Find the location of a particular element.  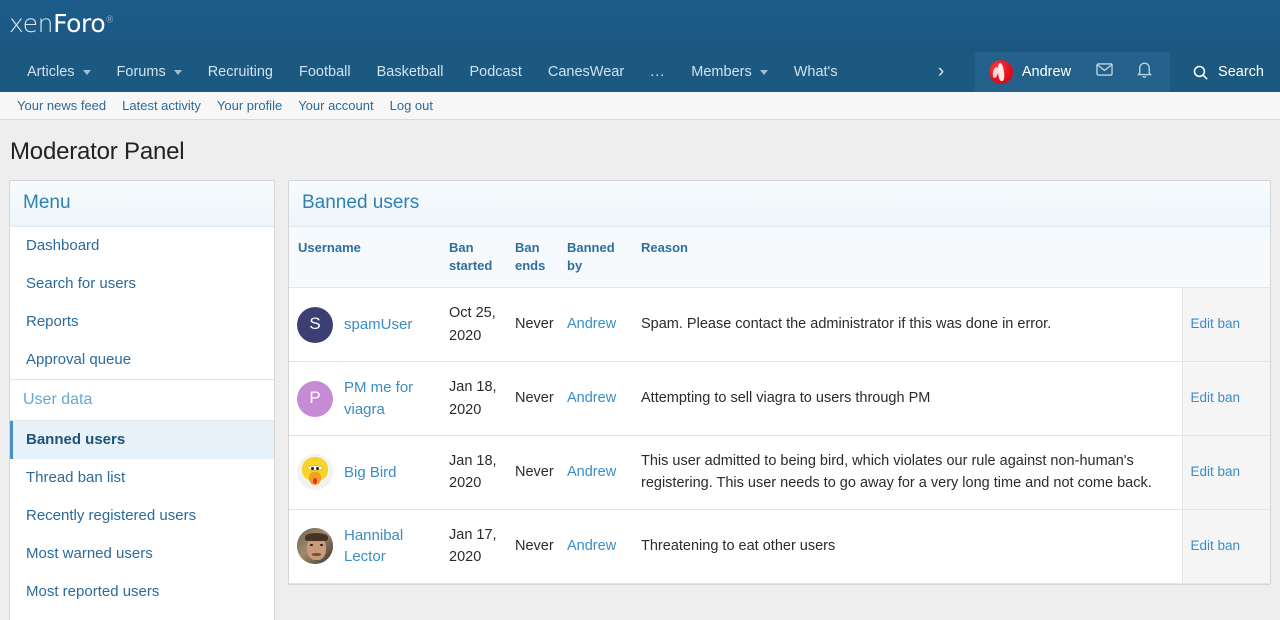

site-logo: xenForo® is located at coordinates (61, 23).